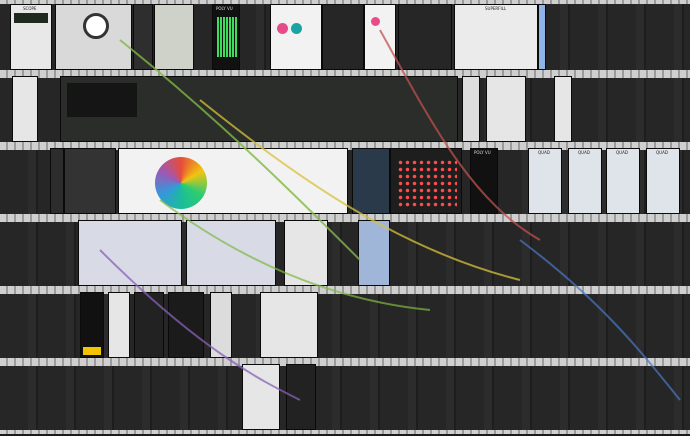 This screenshot has height=436, width=690. I want to click on light-panel-module, so click(221, 325).